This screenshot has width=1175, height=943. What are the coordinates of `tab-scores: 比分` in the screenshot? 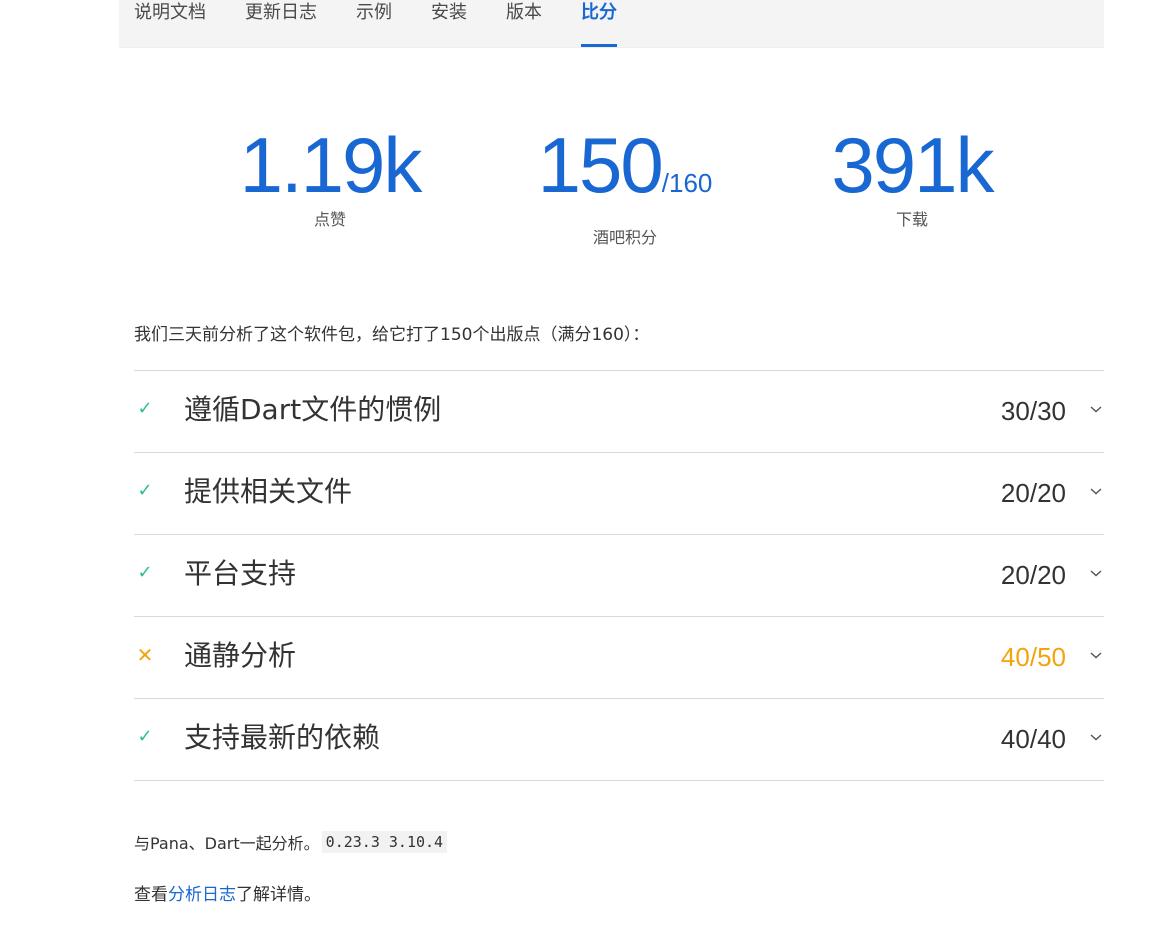 It's located at (599, 23).